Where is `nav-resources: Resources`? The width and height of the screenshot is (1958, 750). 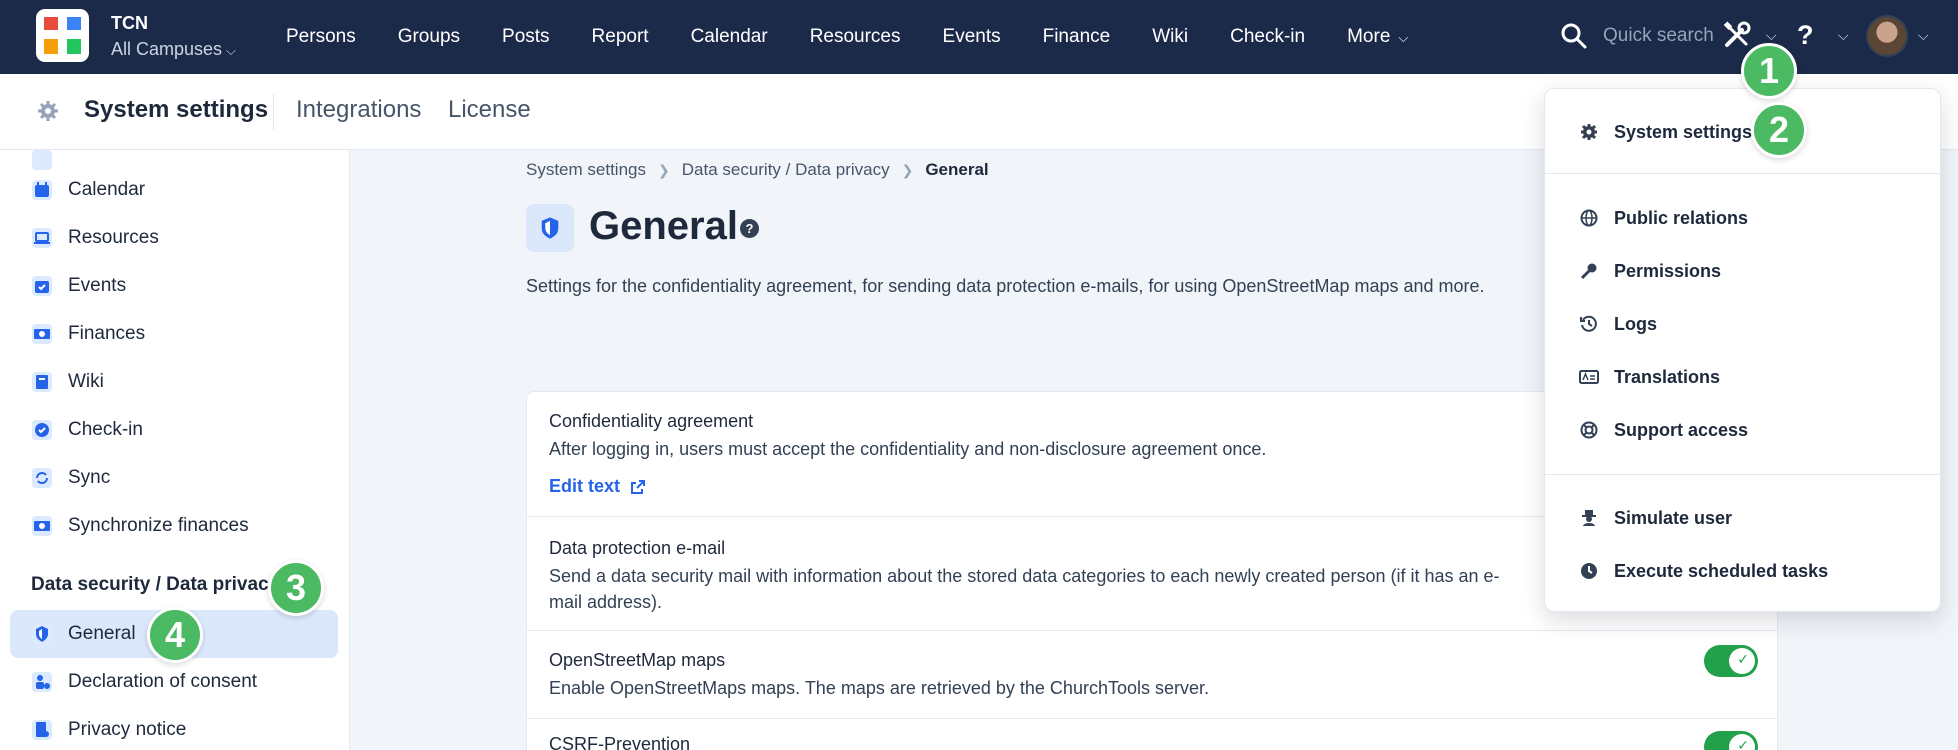
nav-resources: Resources is located at coordinates (855, 37).